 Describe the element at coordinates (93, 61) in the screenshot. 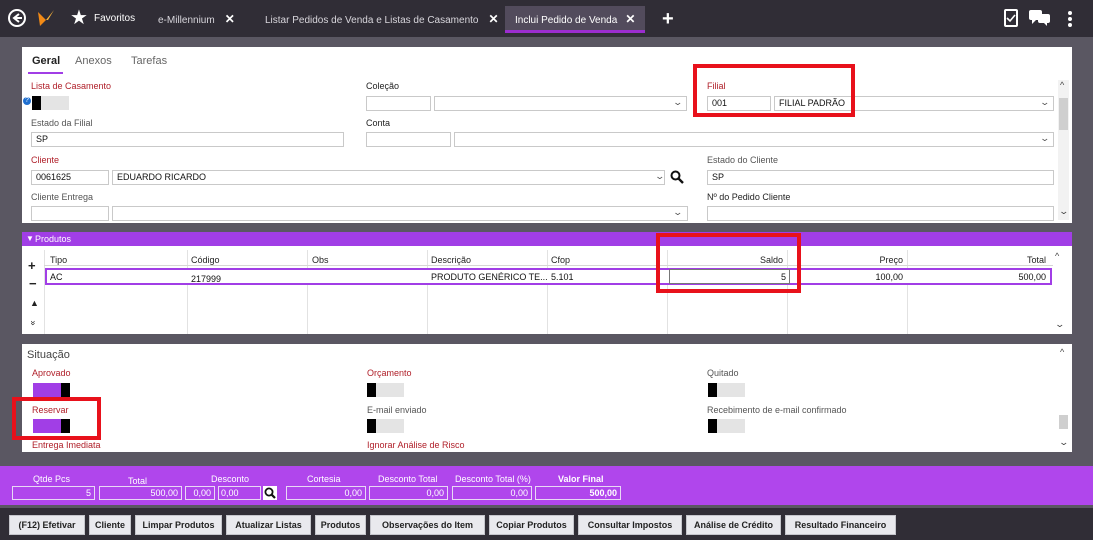

I see `form-tab-anexos: Anexos` at that location.